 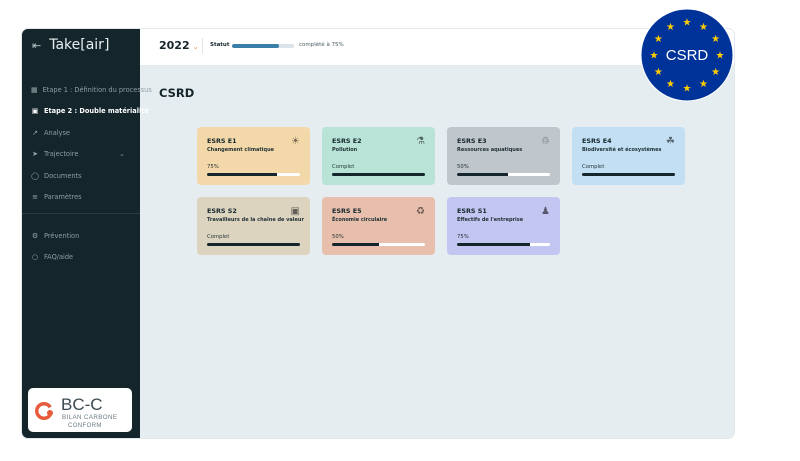 What do you see at coordinates (490, 220) in the screenshot?
I see `card-title: Effectifs de l'entreprise` at bounding box center [490, 220].